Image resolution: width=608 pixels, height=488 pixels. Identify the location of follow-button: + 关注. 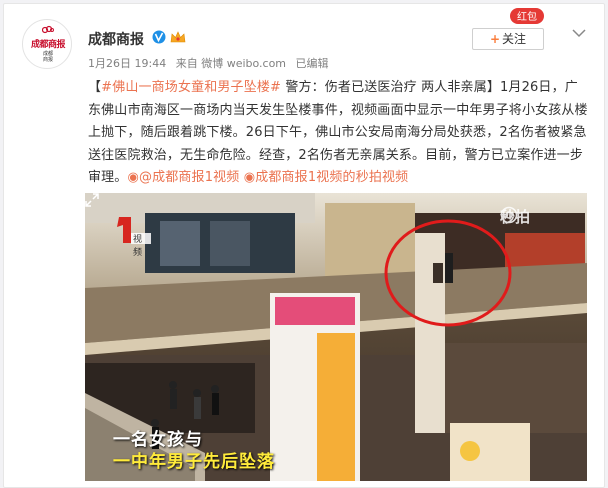
(508, 39).